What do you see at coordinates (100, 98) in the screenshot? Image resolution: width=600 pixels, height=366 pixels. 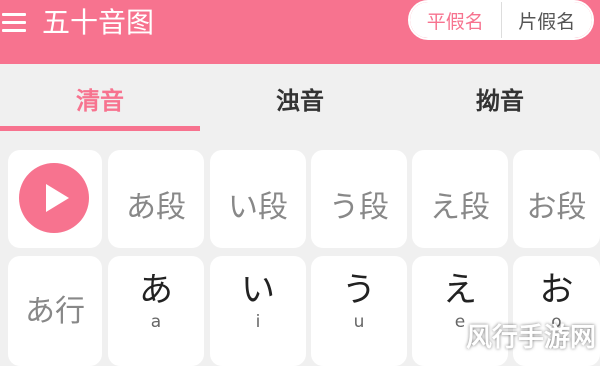 I see `tab-seion: 清音` at bounding box center [100, 98].